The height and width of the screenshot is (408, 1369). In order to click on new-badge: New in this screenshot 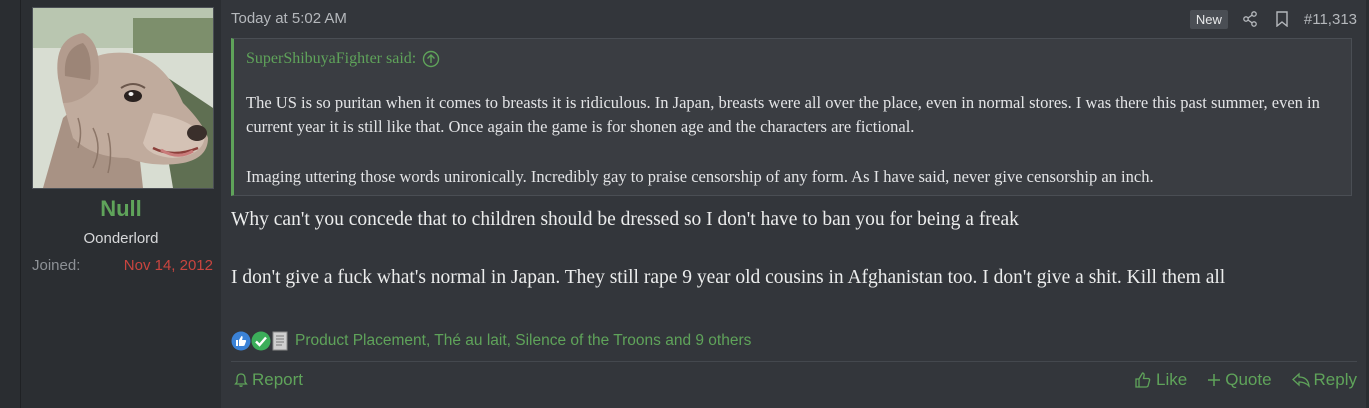, I will do `click(1208, 19)`.